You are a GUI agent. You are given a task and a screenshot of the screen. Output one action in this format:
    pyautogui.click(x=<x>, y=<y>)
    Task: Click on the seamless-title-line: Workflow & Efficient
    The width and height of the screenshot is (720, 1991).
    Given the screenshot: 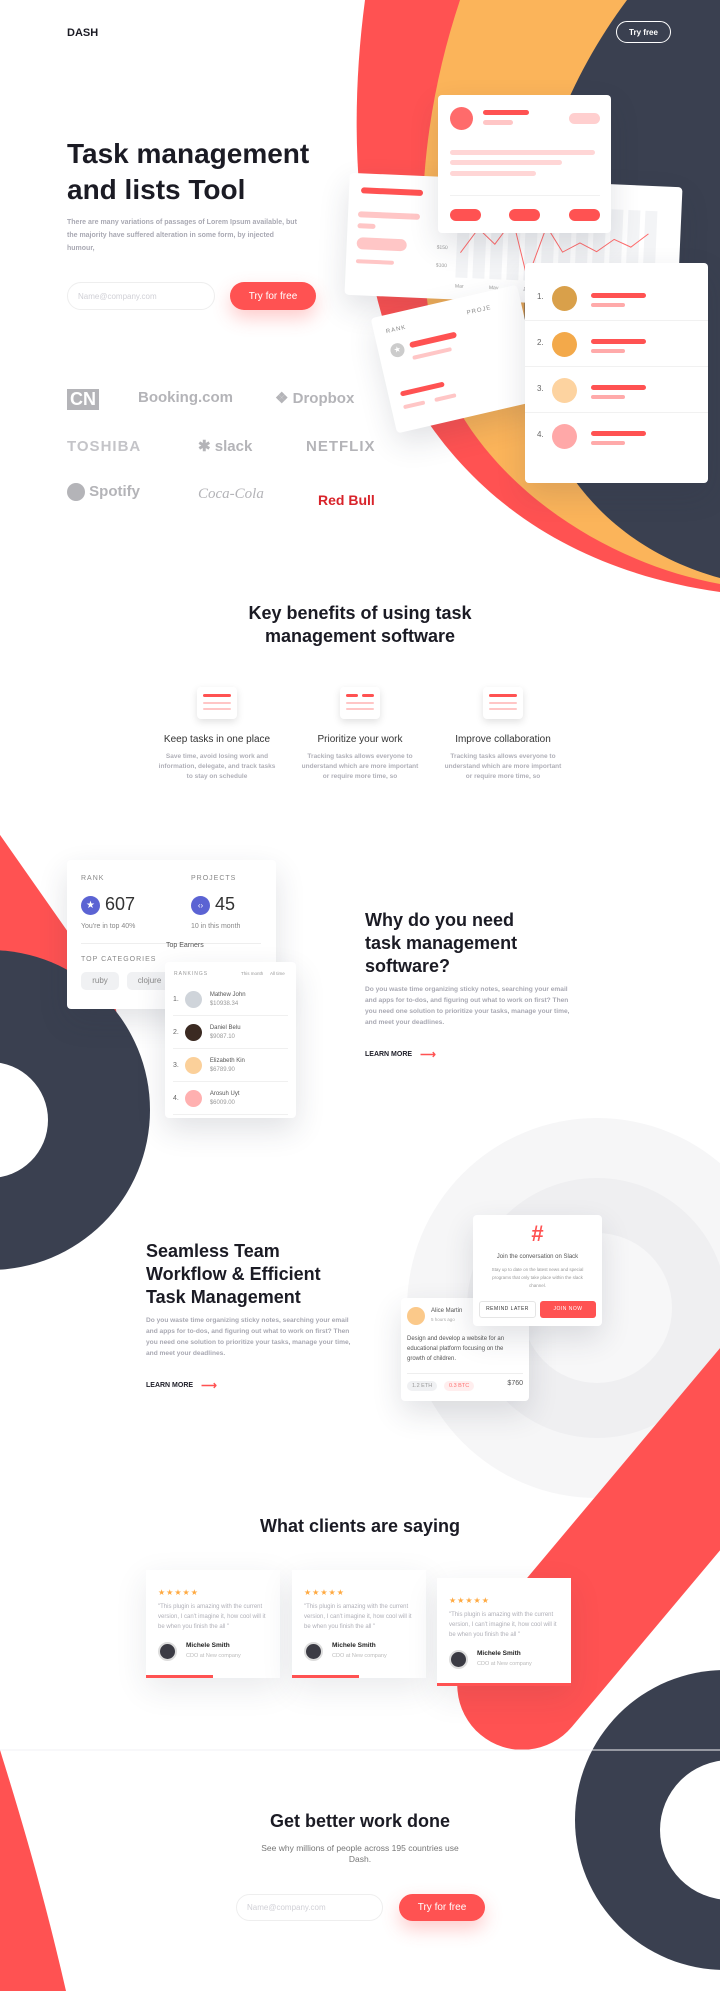 What is the action you would take?
    pyautogui.click(x=233, y=1274)
    